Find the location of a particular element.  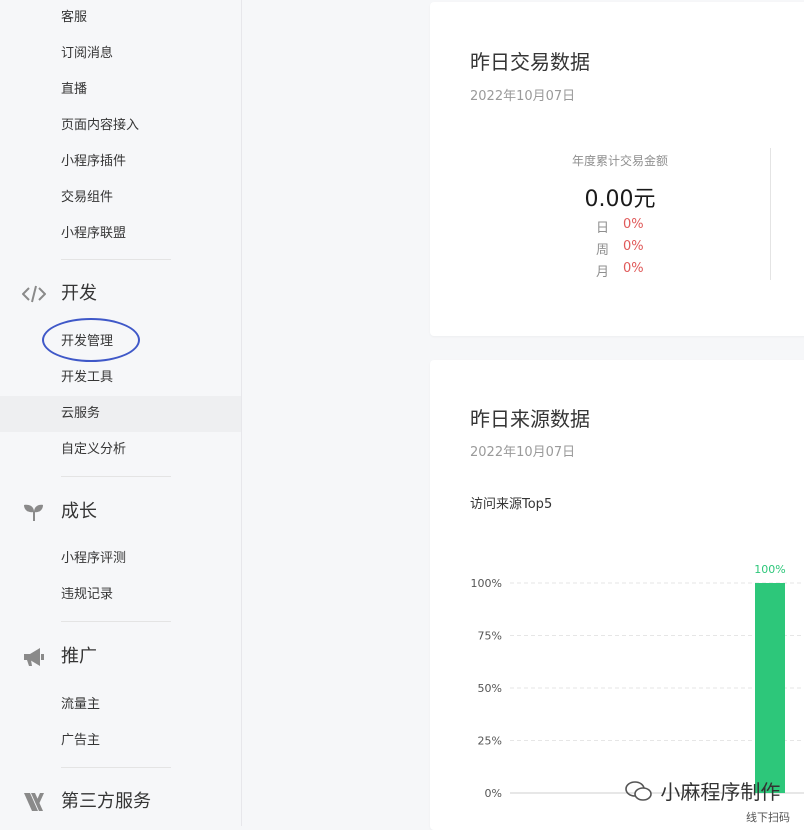

sidebar-item-violations: 违规记录 is located at coordinates (120, 595).